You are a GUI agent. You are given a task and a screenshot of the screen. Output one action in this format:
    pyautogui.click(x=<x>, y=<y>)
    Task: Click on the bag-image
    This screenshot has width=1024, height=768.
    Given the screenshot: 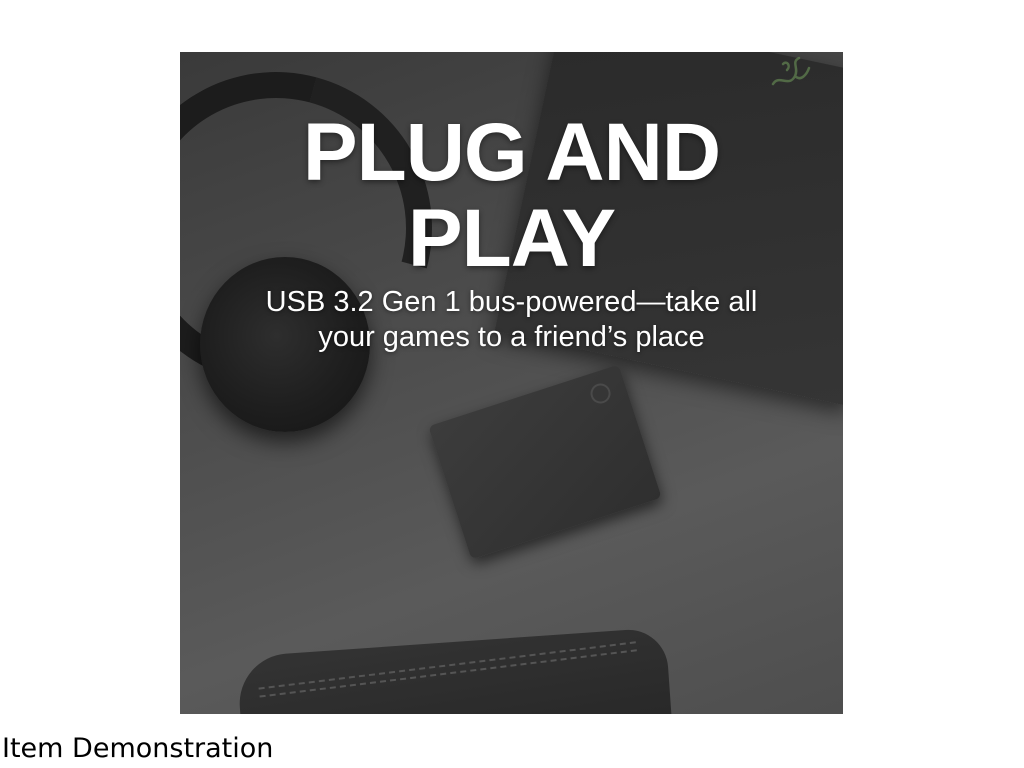 What is the action you would take?
    pyautogui.click(x=455, y=670)
    